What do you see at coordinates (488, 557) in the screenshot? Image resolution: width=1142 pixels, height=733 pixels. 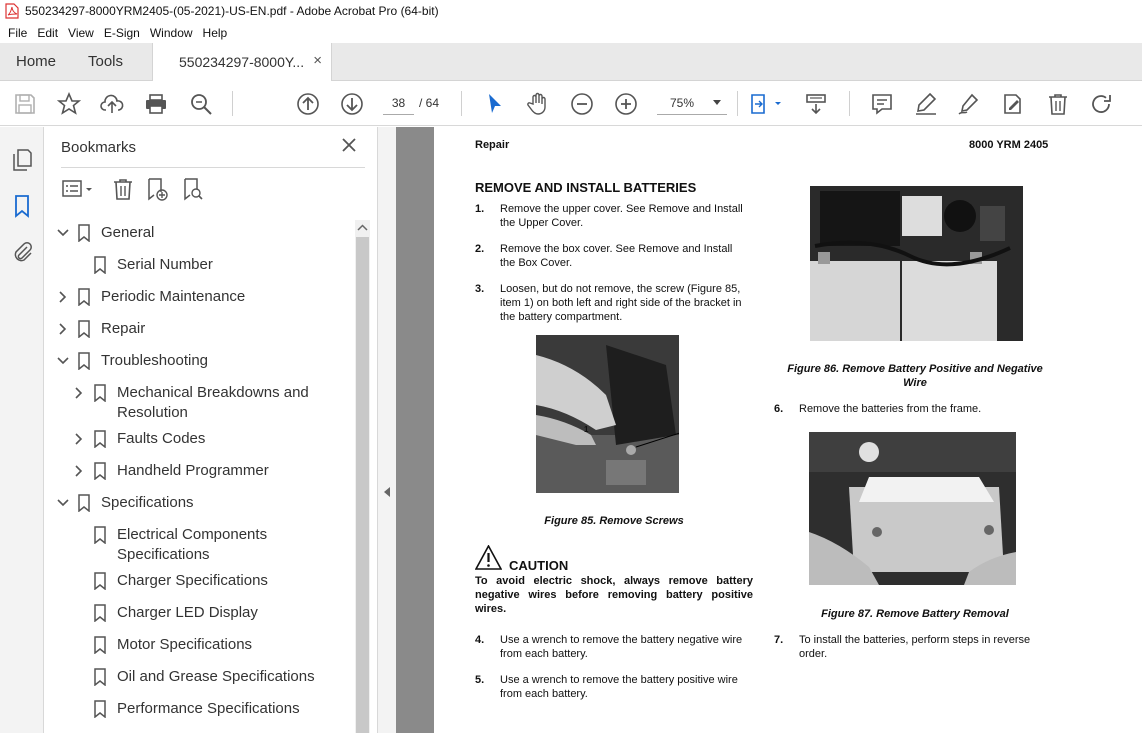 I see `warning-icon` at bounding box center [488, 557].